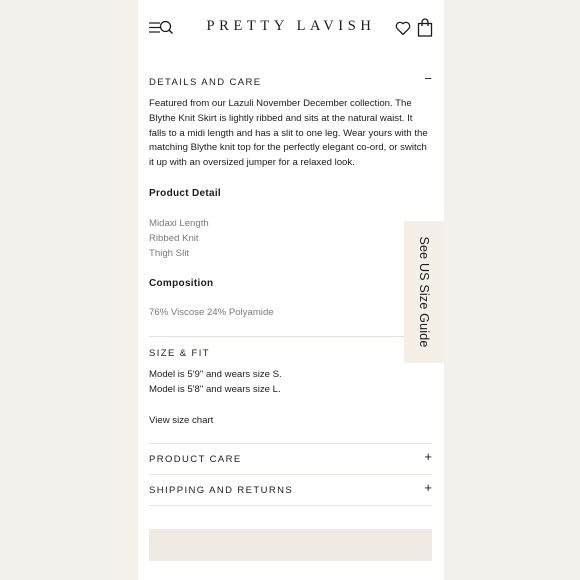 This screenshot has height=580, width=580. I want to click on expand-product-care-icon: +, so click(428, 456).